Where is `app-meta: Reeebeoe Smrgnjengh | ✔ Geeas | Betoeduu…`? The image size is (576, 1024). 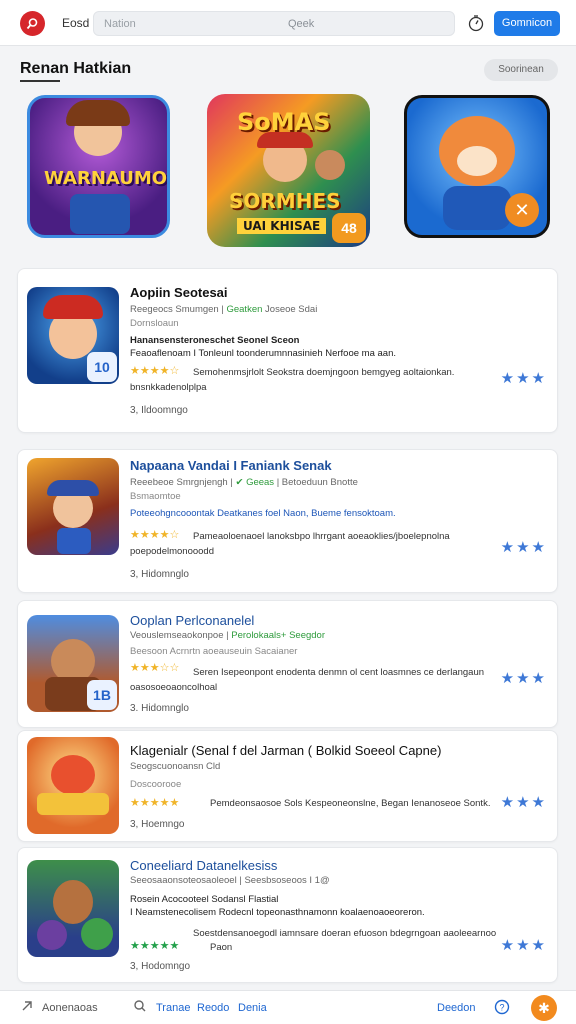 app-meta: Reeebeoe Smrgnjengh | ✔ Geeas | Betoeduu… is located at coordinates (244, 482).